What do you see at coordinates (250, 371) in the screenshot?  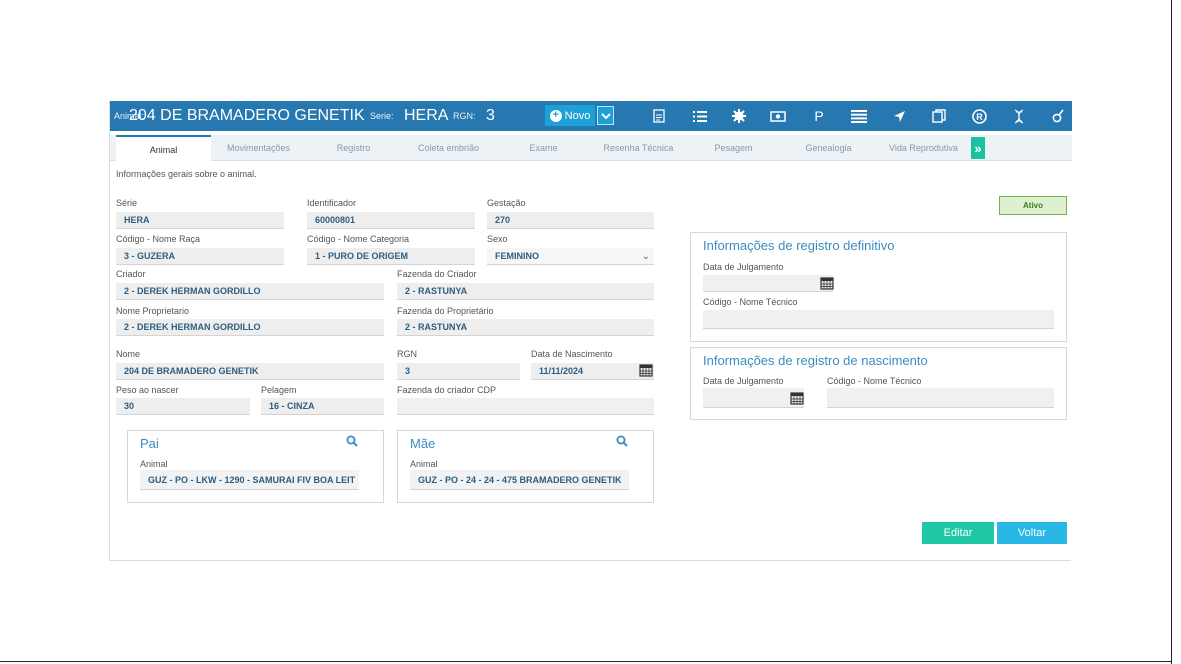 I see `nome-field: 204 DE BRAMADERO GENETIK` at bounding box center [250, 371].